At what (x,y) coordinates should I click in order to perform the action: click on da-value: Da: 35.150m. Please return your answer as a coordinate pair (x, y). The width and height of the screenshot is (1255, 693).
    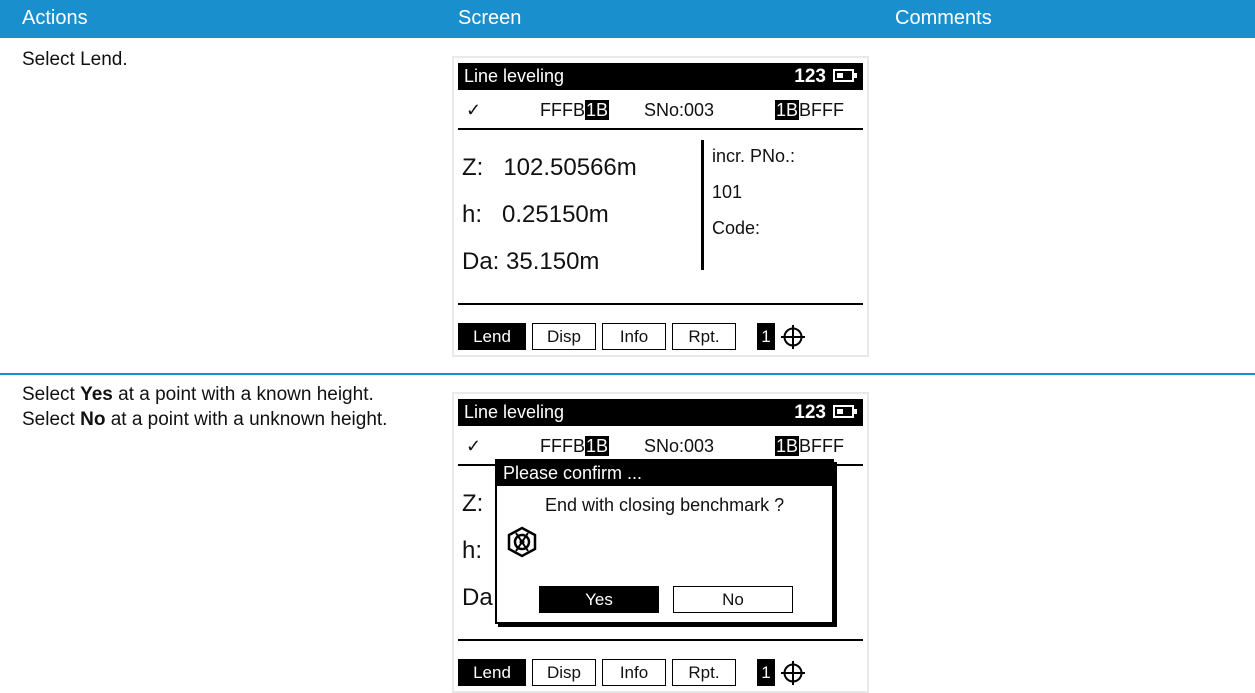
    Looking at the image, I should click on (531, 261).